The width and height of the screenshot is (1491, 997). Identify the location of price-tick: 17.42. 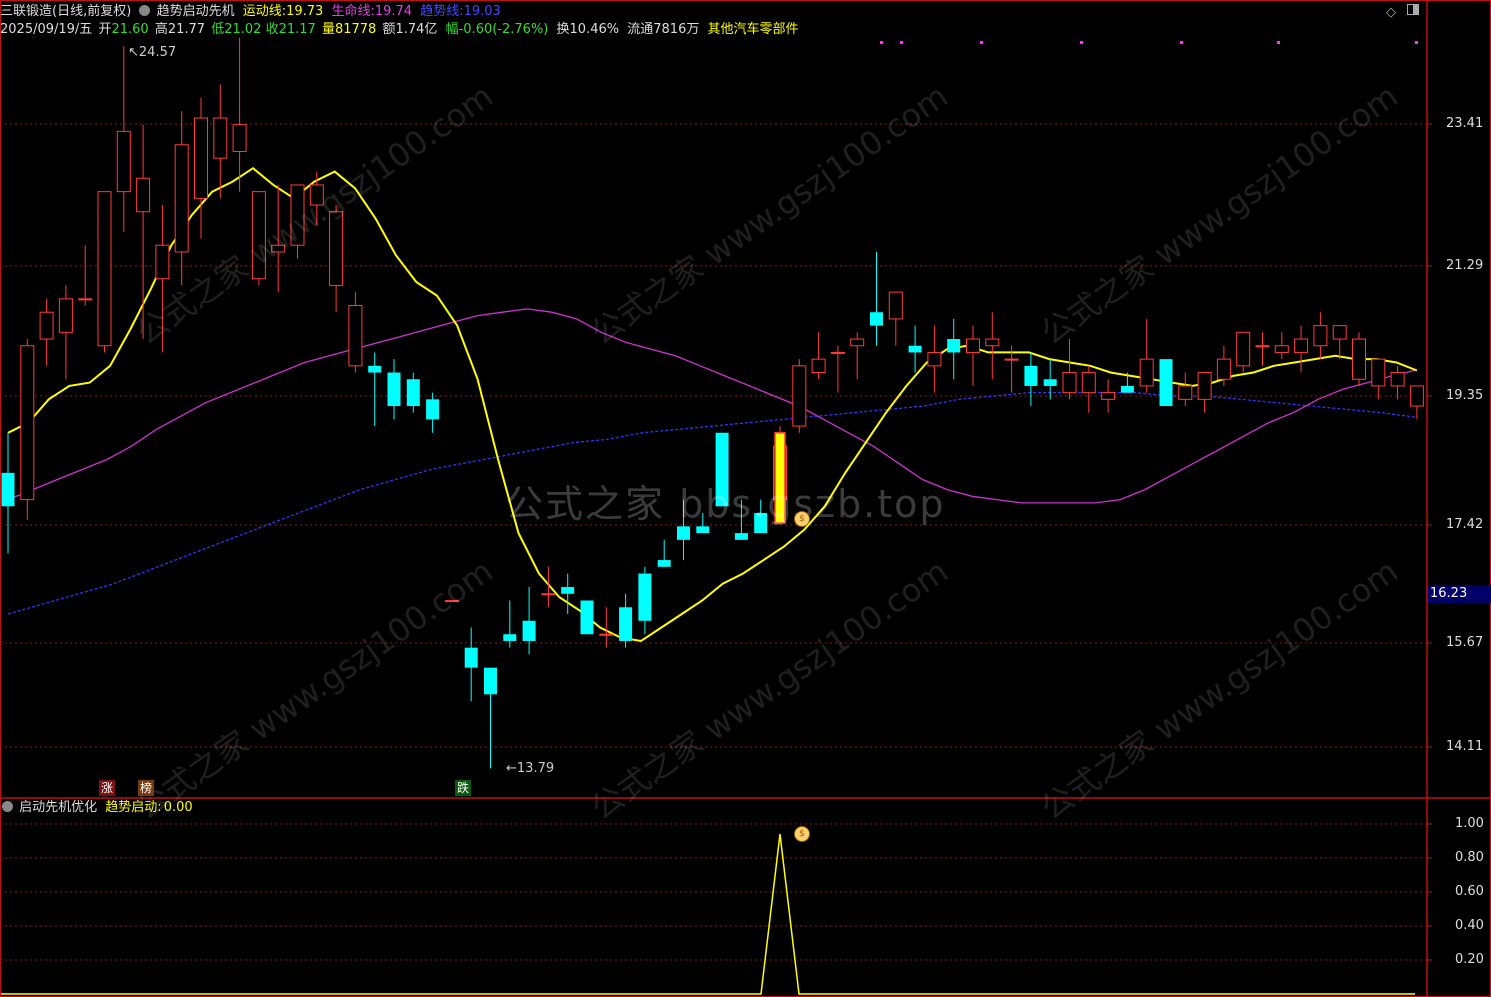
(1465, 524).